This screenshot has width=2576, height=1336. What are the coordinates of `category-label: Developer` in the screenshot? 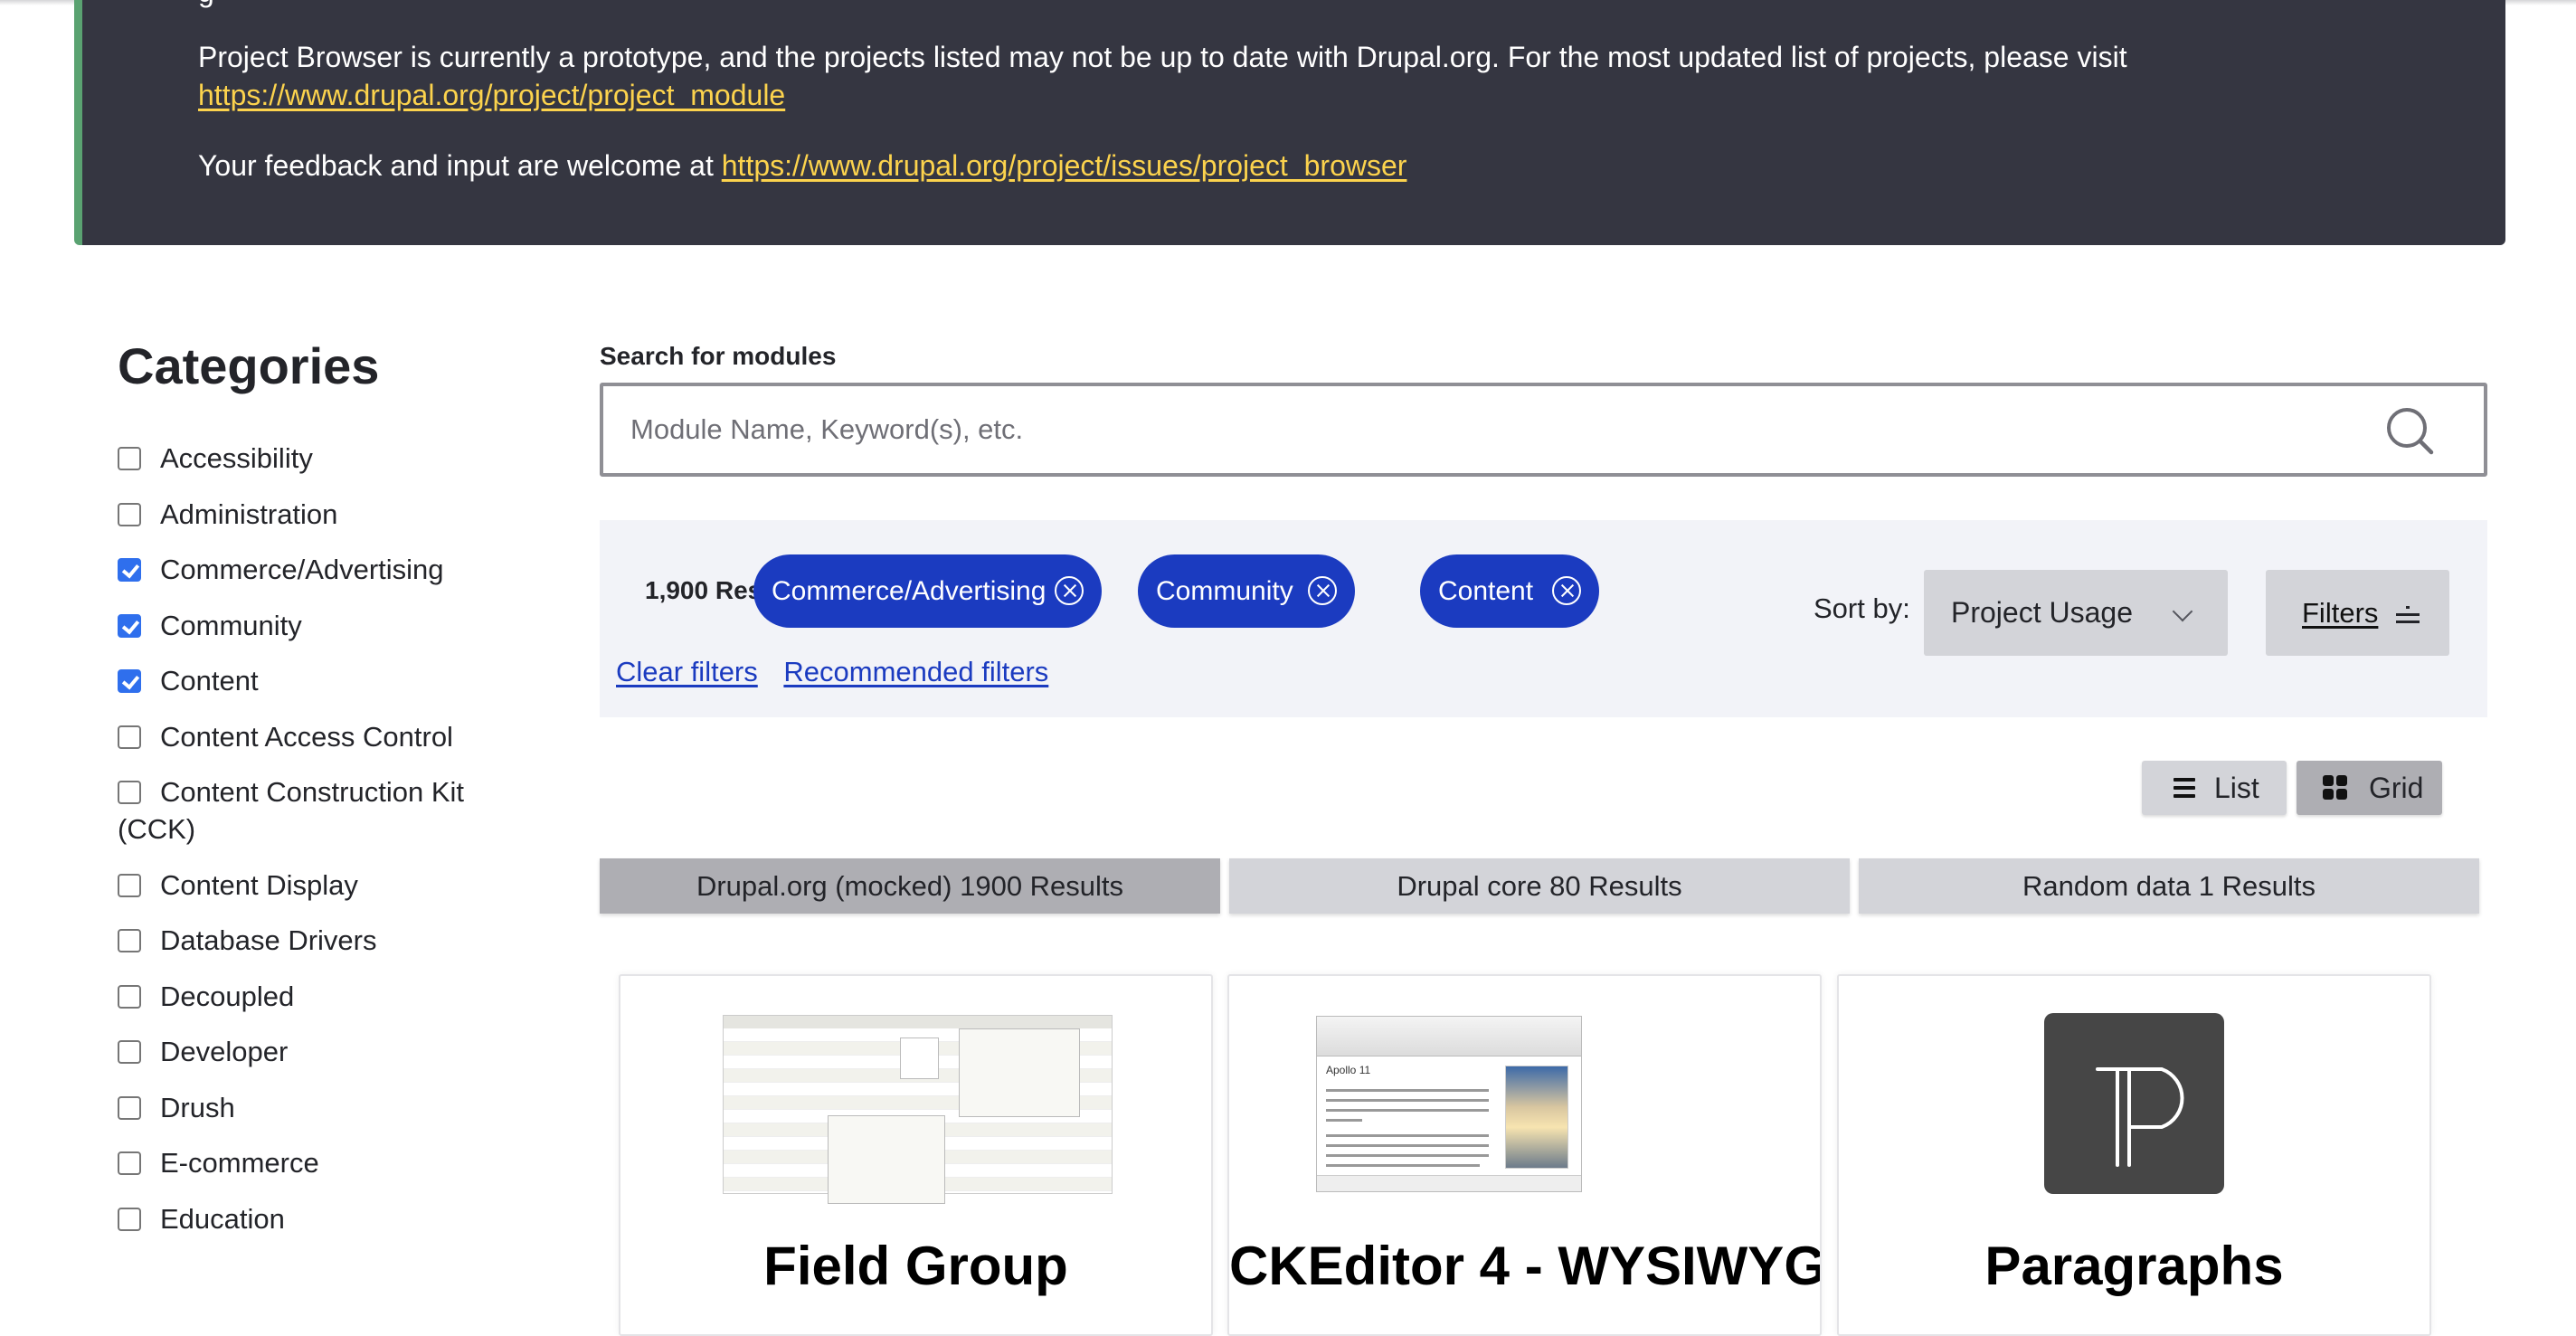 It's located at (224, 1051).